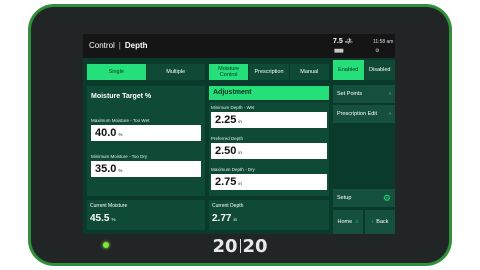 The image size is (480, 270). Describe the element at coordinates (240, 183) in the screenshot. I see `max-depth-unit: in` at that location.